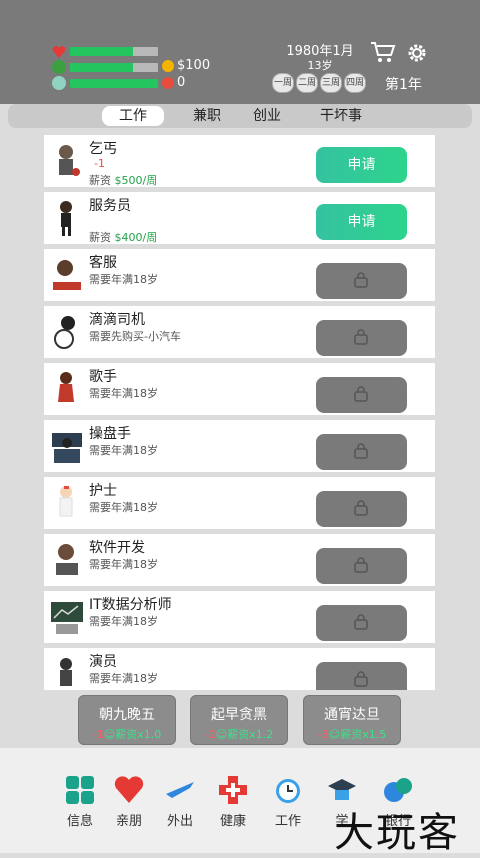 The width and height of the screenshot is (480, 858). I want to click on smarts-bar, so click(114, 83).